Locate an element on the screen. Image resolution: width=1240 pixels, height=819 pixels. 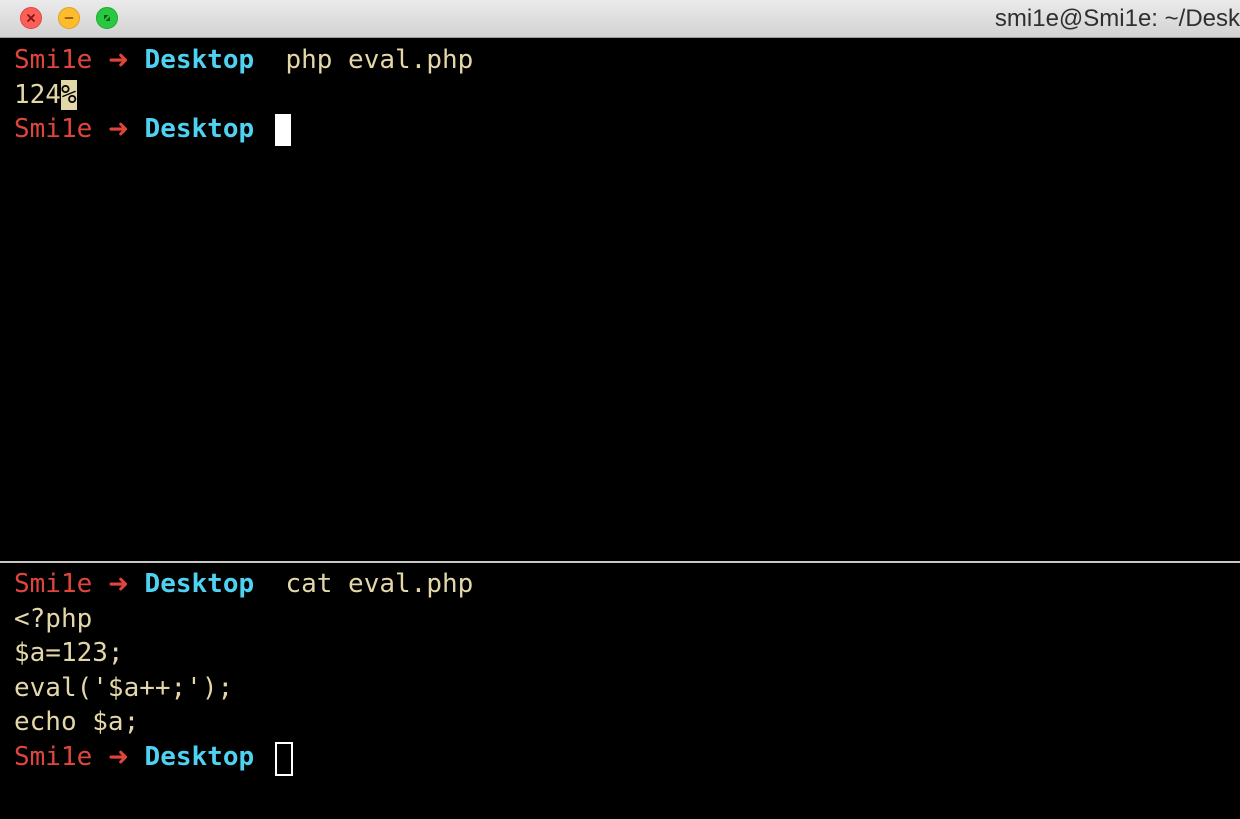
minimize-icon is located at coordinates (69, 18).